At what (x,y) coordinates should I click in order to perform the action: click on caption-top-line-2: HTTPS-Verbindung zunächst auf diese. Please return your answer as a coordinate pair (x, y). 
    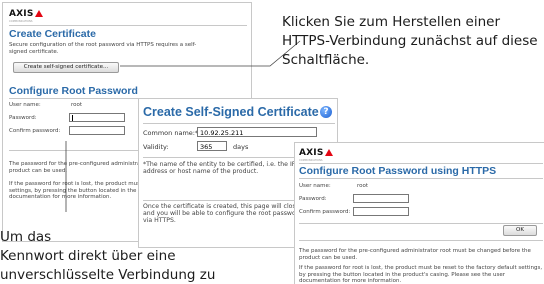
    Looking at the image, I should click on (410, 41).